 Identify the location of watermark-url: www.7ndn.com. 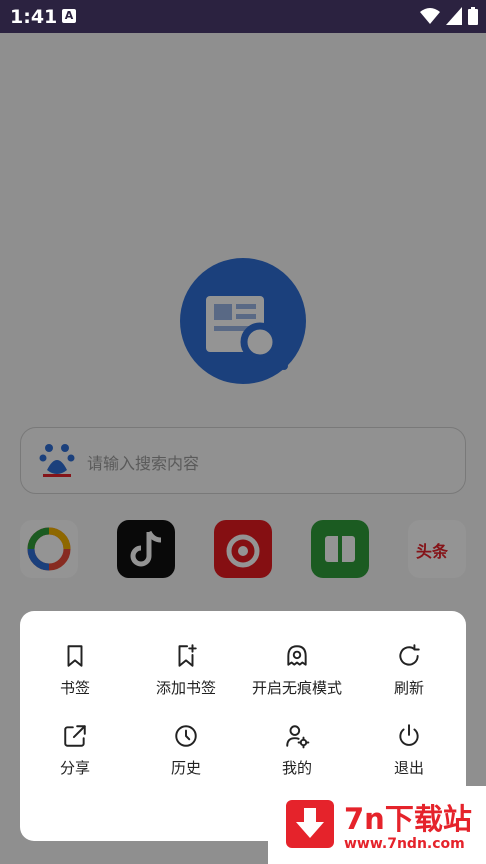
(404, 844).